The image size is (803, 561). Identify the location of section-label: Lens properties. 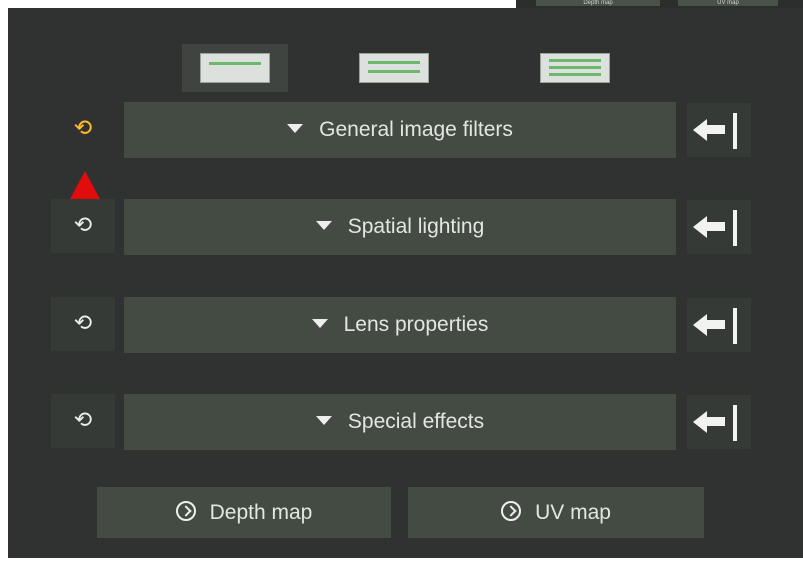
(416, 324).